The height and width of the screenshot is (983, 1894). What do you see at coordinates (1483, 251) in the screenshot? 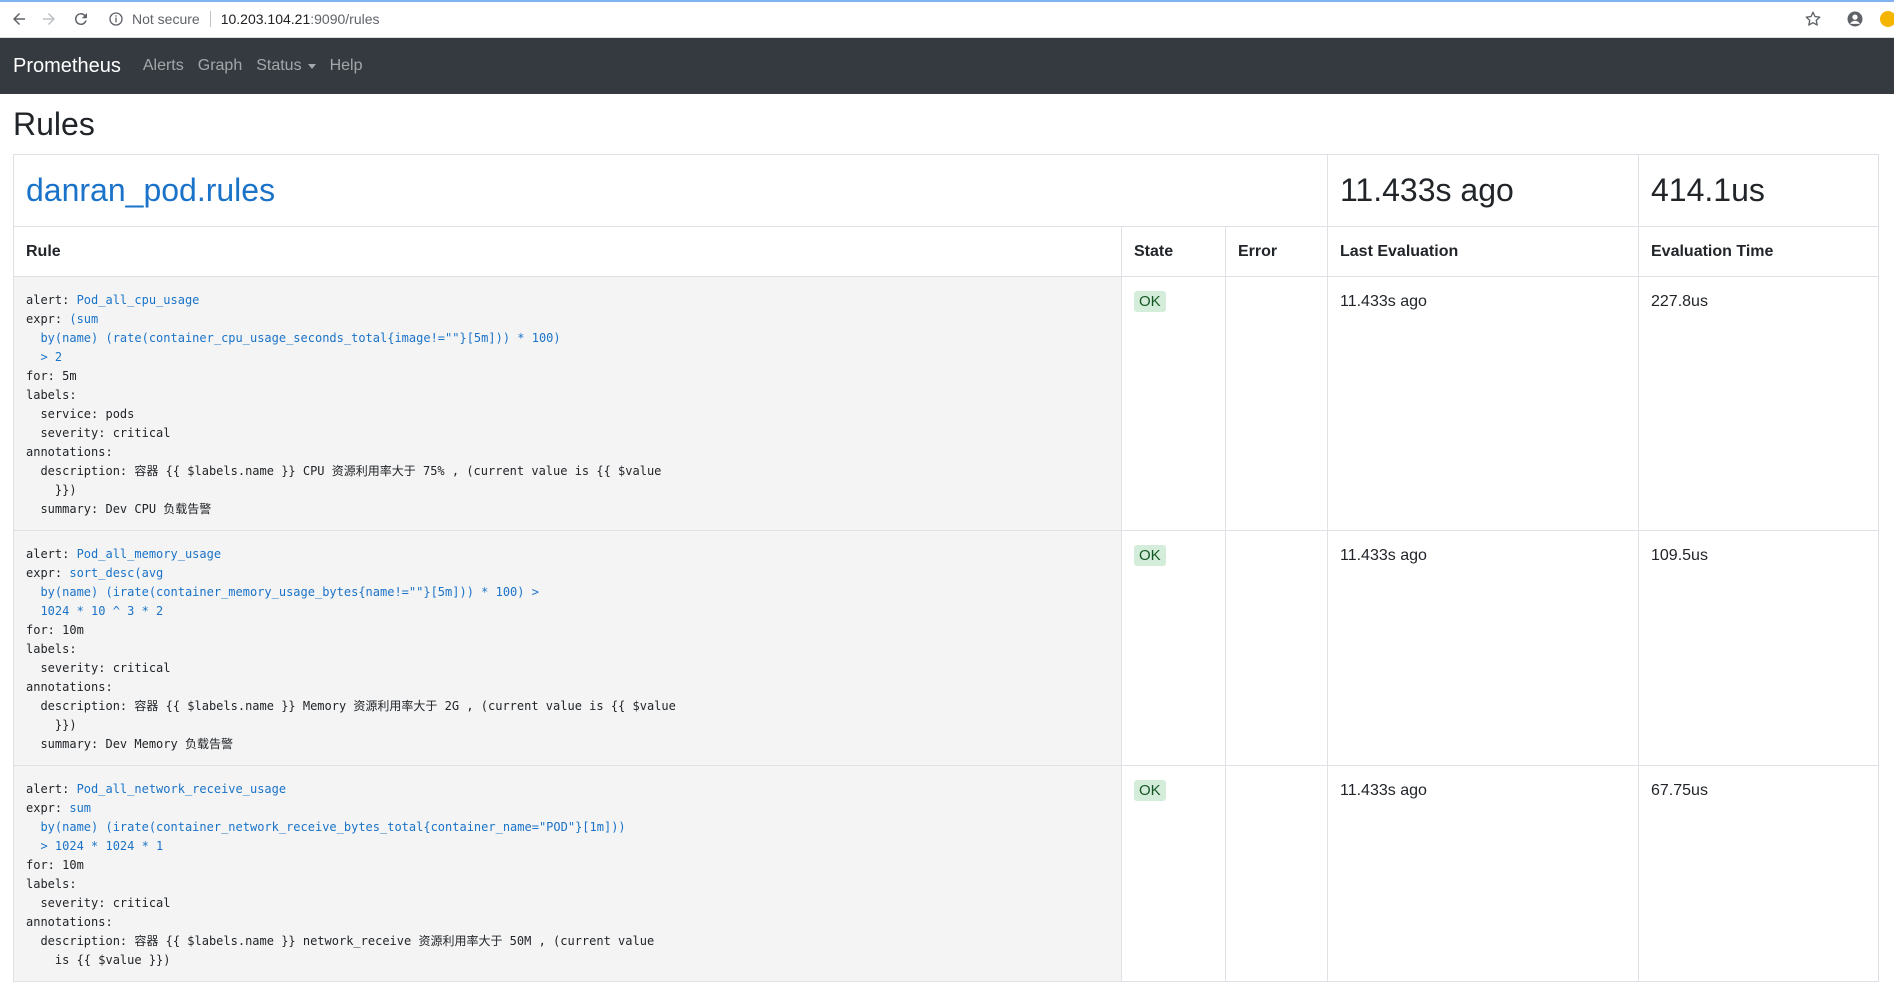
I see `column-header-last-evaluation: Last Evaluation` at bounding box center [1483, 251].